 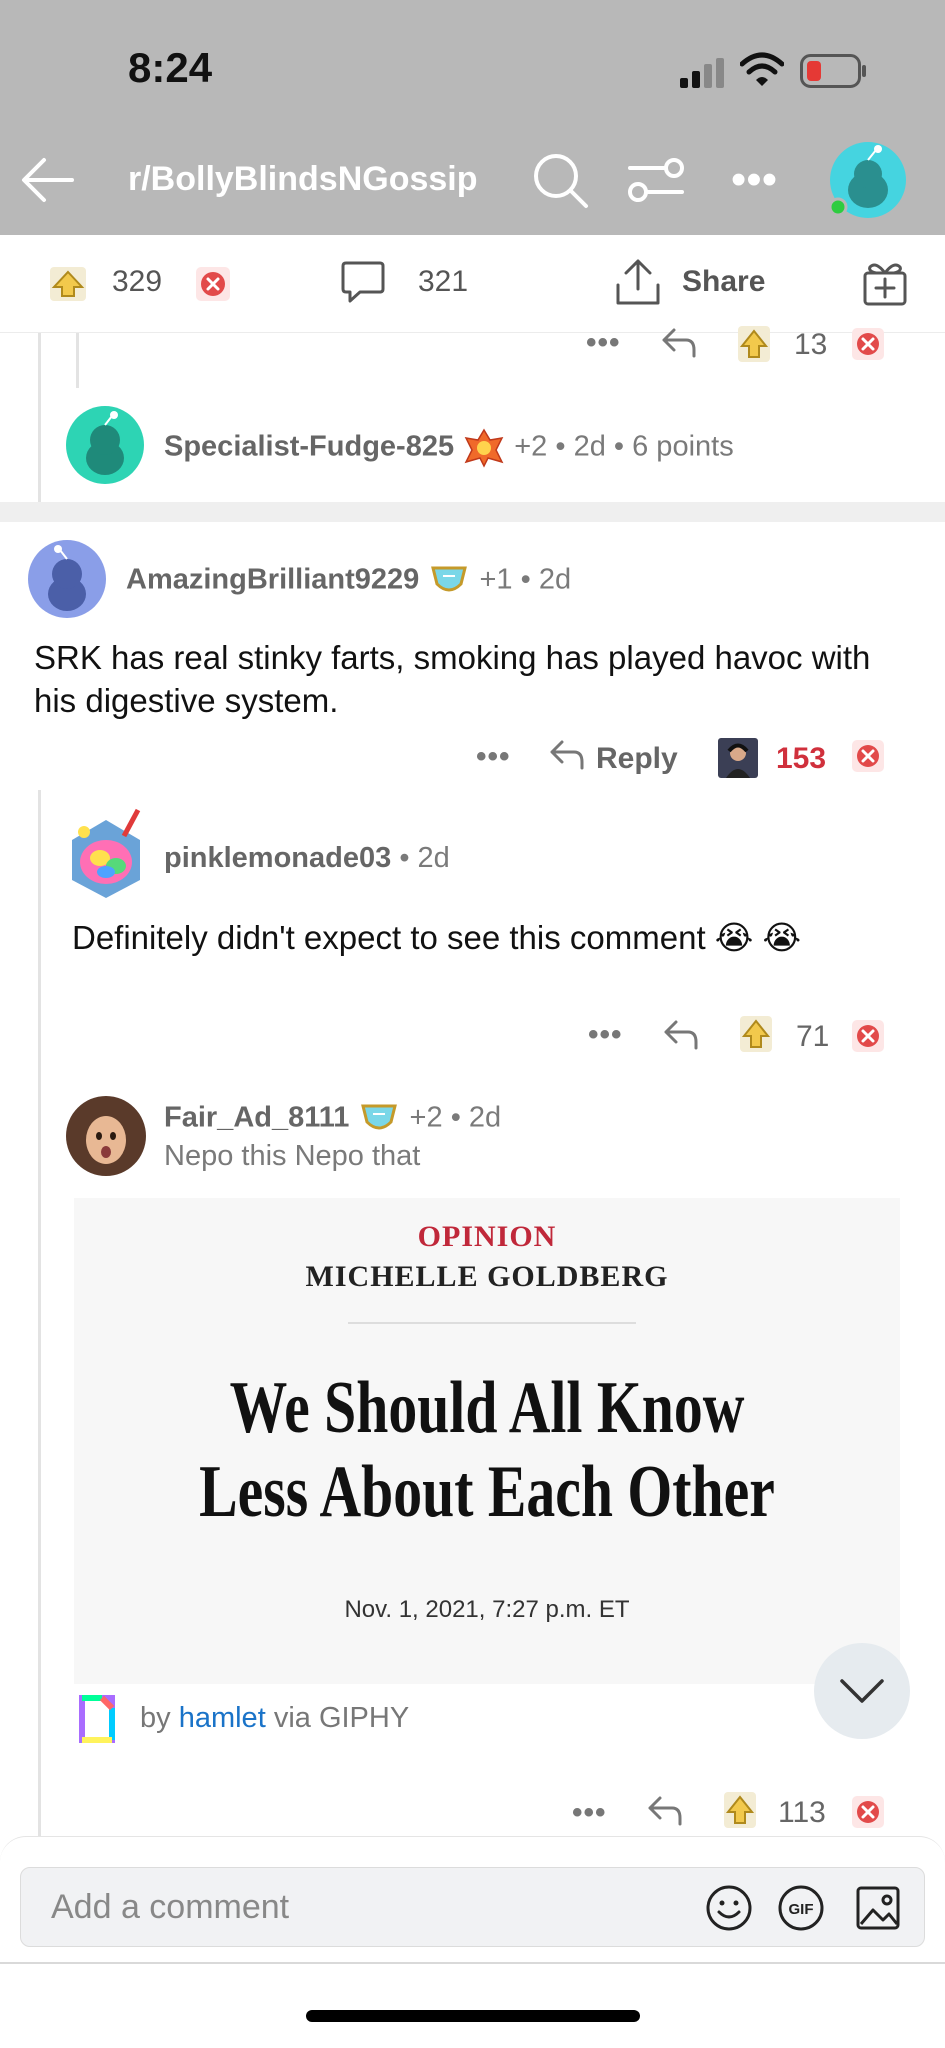 What do you see at coordinates (256, 1118) in the screenshot?
I see `username: Fair_Ad_8111` at bounding box center [256, 1118].